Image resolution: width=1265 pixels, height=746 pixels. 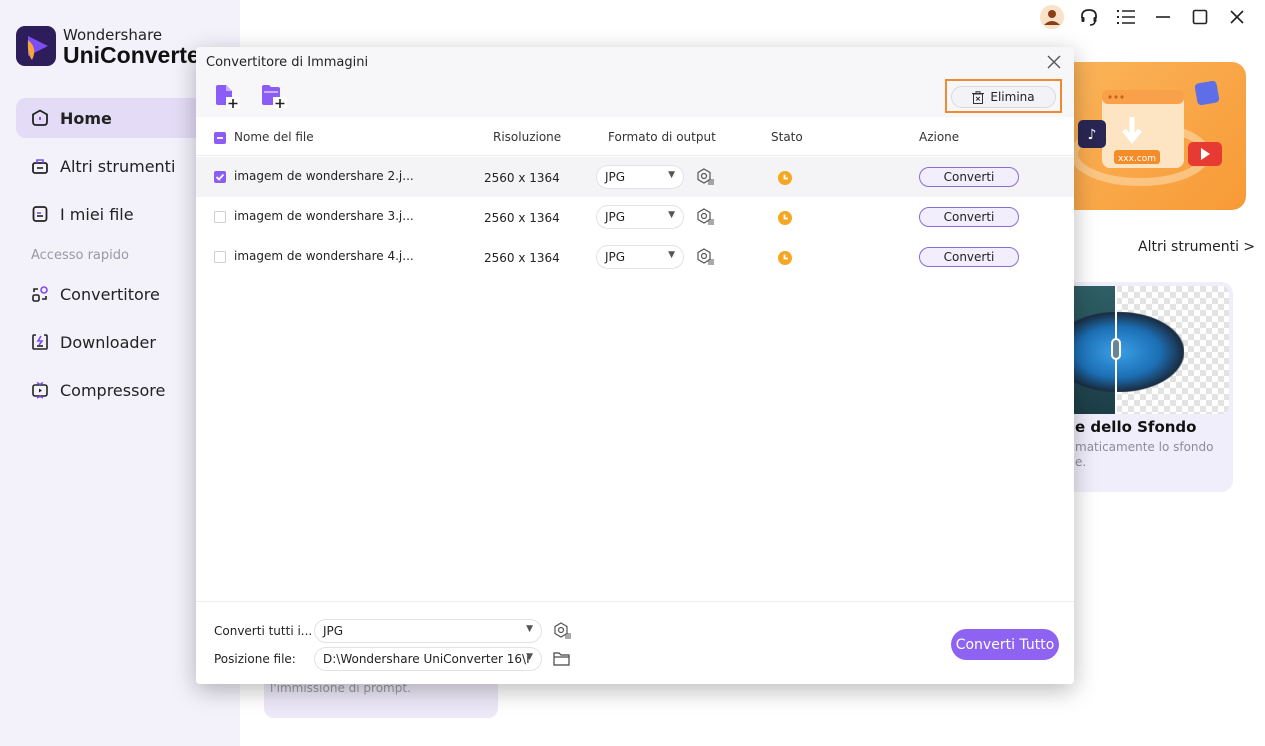 I want to click on compare-slider-handle, so click(x=1116, y=349).